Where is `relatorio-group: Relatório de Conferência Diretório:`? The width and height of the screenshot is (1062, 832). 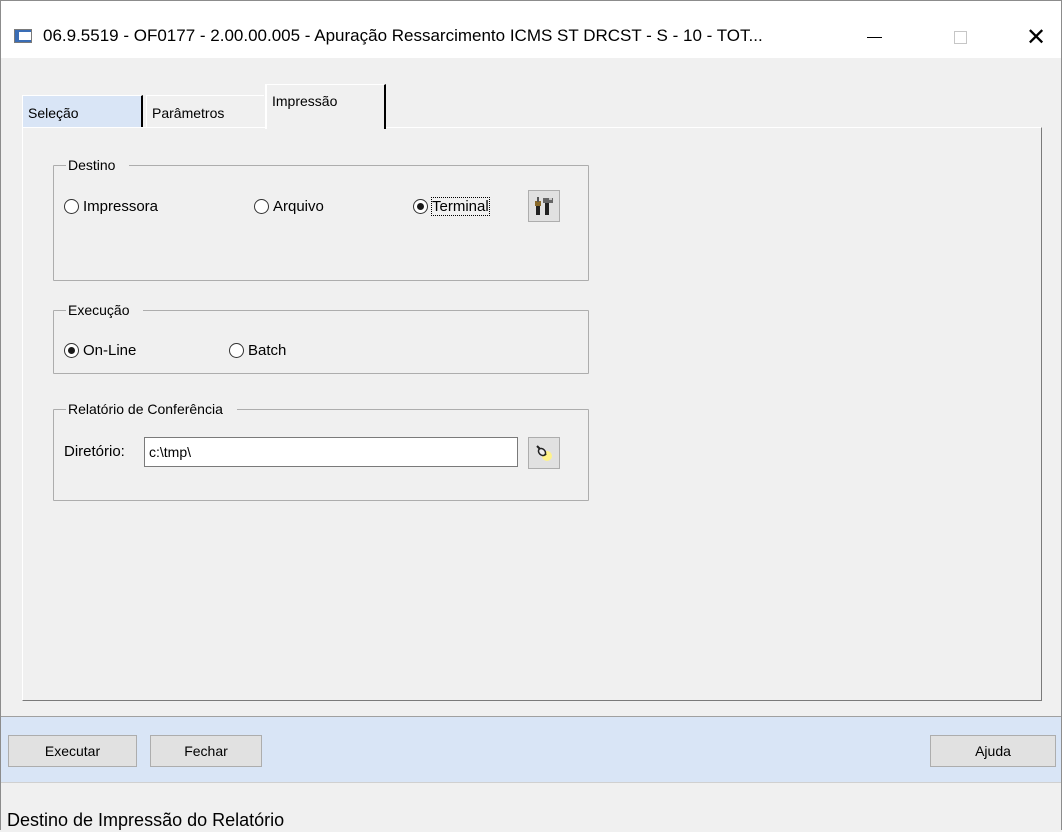 relatorio-group: Relatório de Conferência Diretório: is located at coordinates (321, 450).